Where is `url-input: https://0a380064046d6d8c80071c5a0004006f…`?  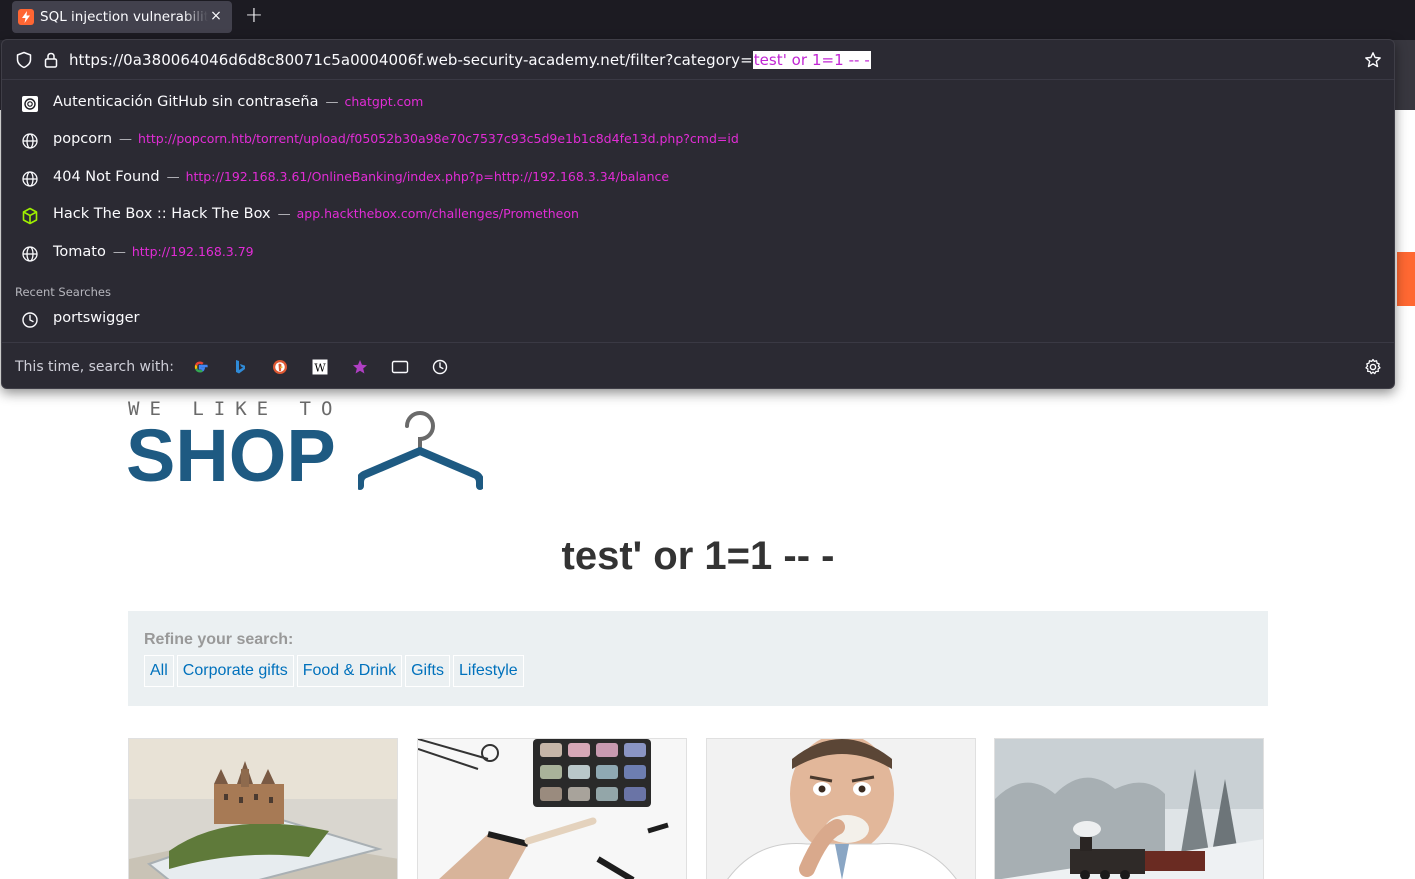
url-input: https://0a380064046d6d8c80071c5a0004006f… is located at coordinates (470, 60).